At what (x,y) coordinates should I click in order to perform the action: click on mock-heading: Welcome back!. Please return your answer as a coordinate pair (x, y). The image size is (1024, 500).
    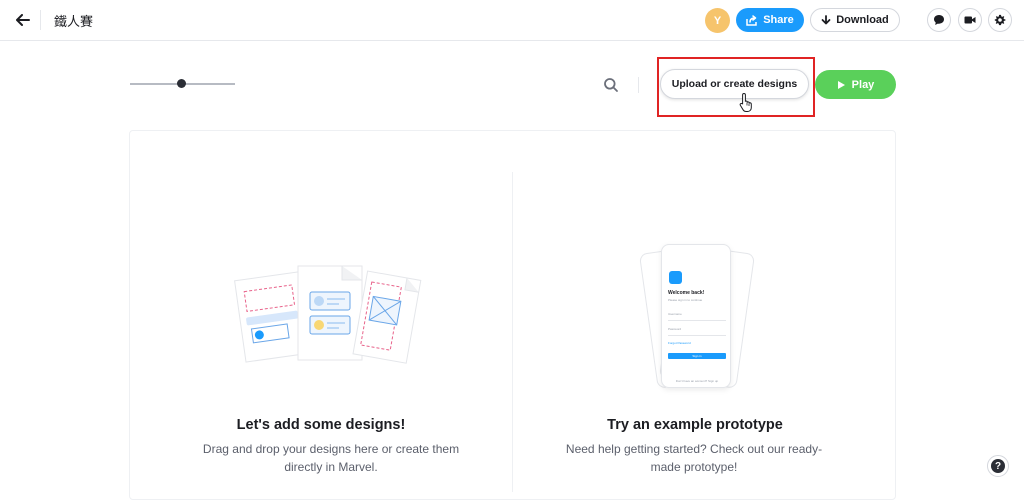
    Looking at the image, I should click on (686, 293).